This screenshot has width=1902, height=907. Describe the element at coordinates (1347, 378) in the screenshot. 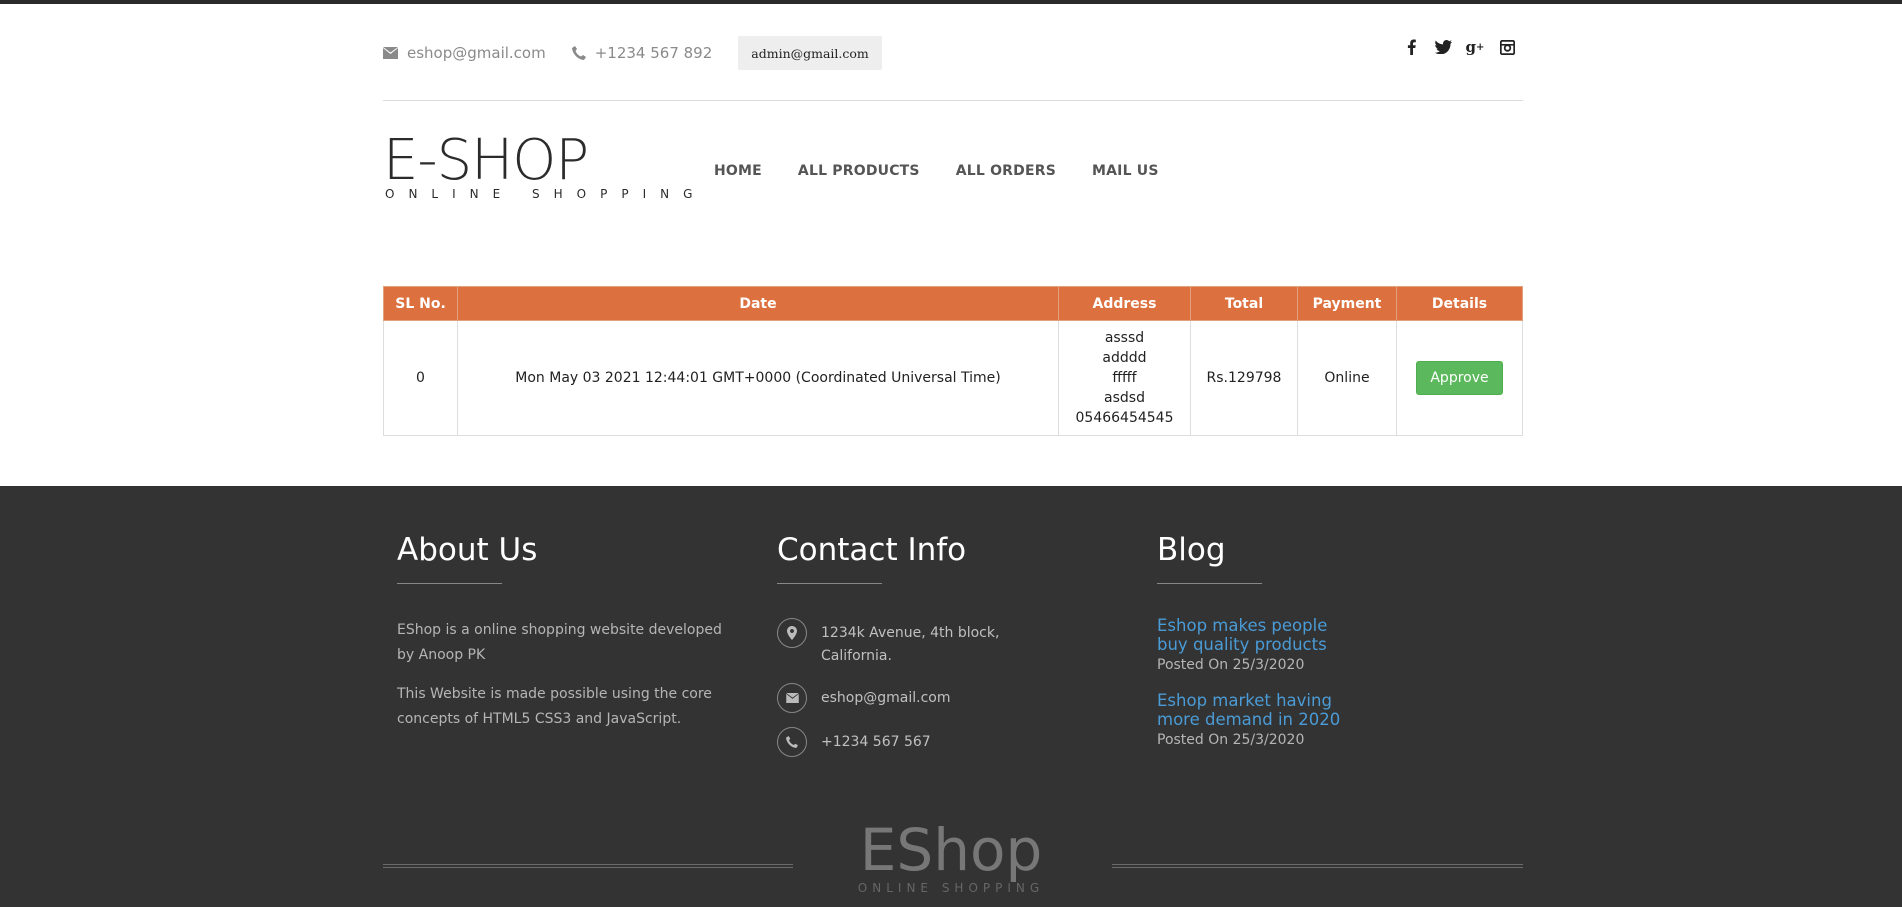

I see `cell-payment: Online` at that location.